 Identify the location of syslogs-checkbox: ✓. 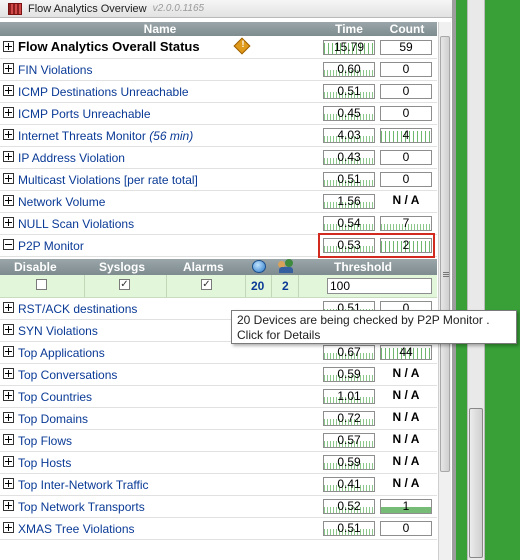
(124, 284).